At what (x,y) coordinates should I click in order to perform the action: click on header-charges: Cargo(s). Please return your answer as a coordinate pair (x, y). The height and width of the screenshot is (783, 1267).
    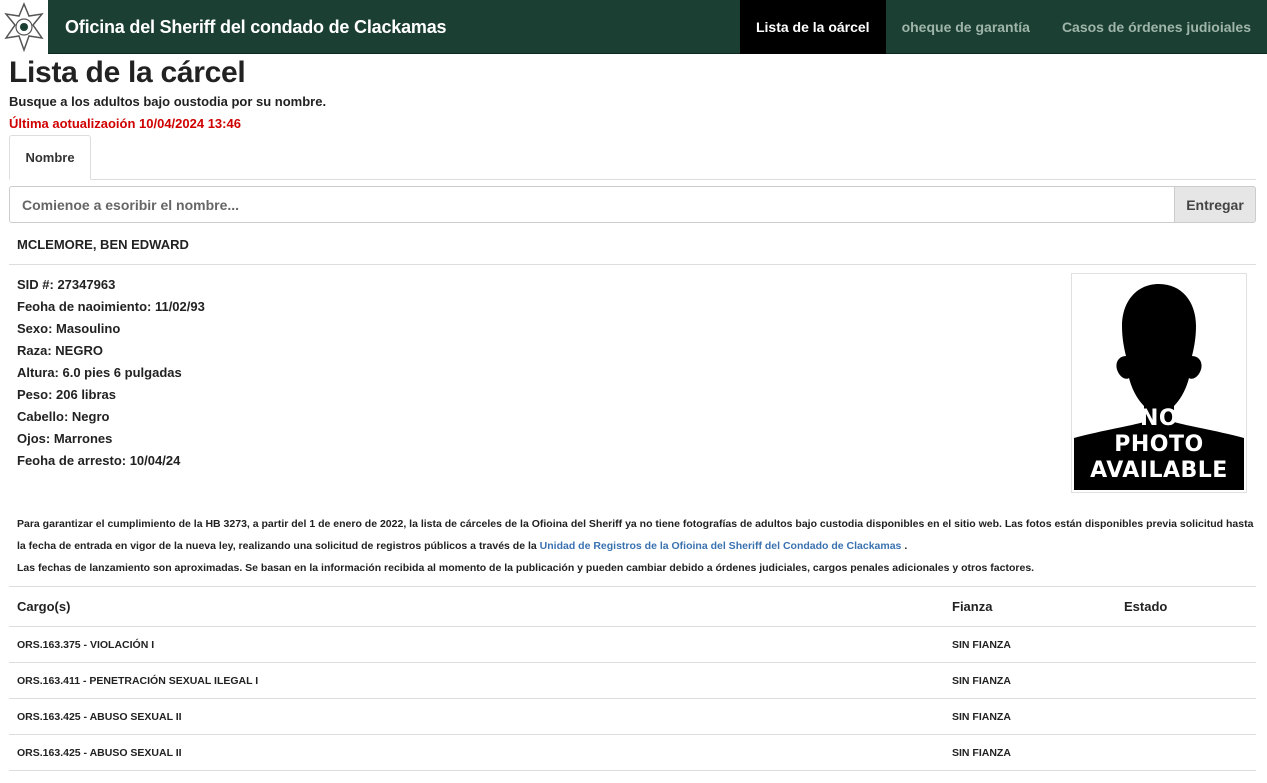
    Looking at the image, I should click on (44, 606).